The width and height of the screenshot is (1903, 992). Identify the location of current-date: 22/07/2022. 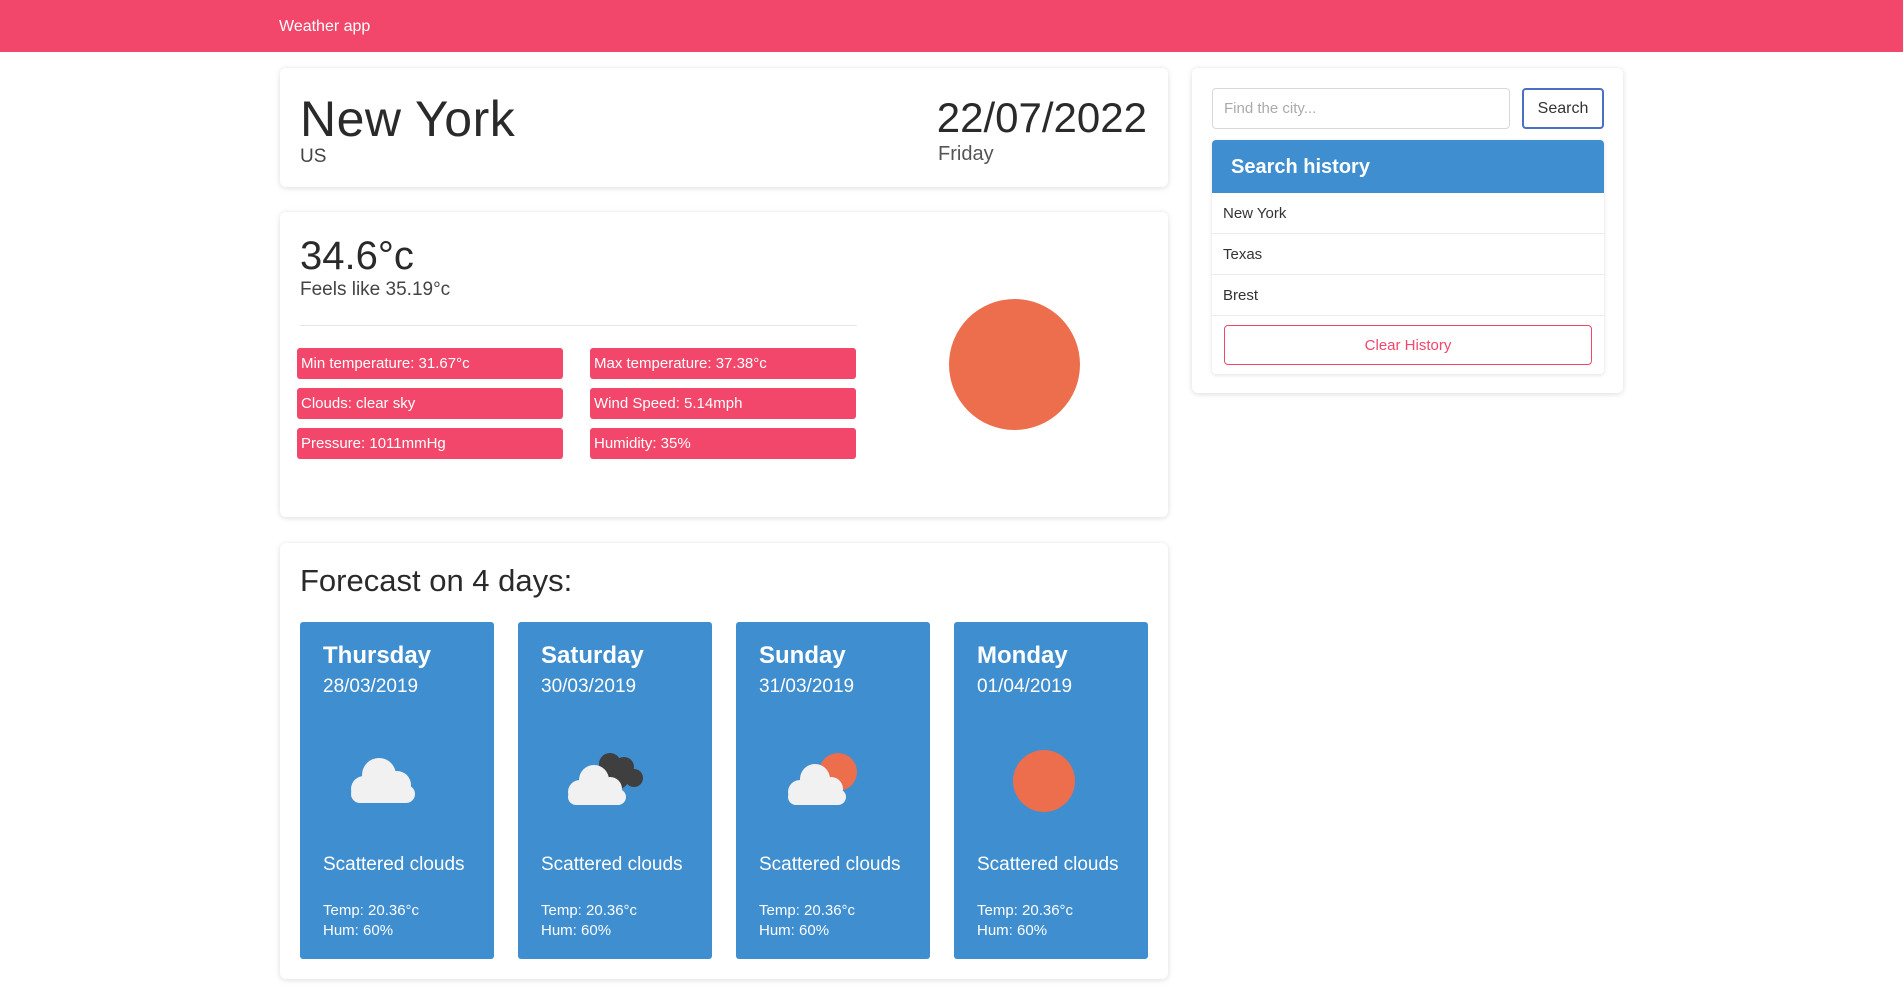
(1041, 117).